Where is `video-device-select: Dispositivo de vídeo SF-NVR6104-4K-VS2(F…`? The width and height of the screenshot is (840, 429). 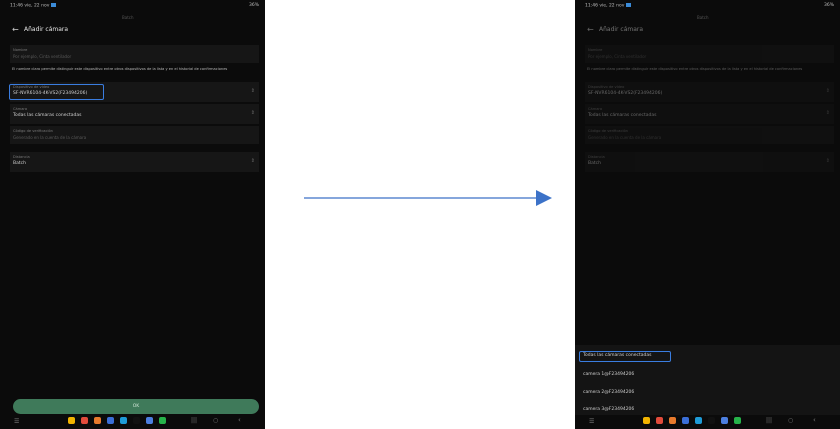 video-device-select: Dispositivo de vídeo SF-NVR6104-4K-VS2(F… is located at coordinates (709, 92).